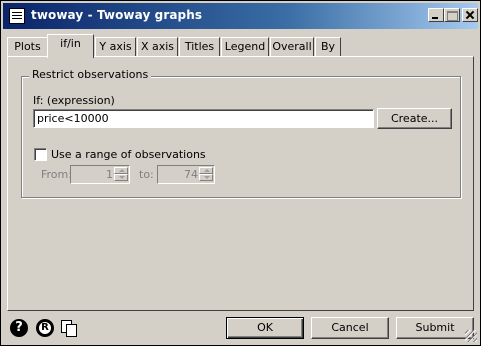 This screenshot has height=346, width=481. What do you see at coordinates (436, 15) in the screenshot?
I see `minimize-button` at bounding box center [436, 15].